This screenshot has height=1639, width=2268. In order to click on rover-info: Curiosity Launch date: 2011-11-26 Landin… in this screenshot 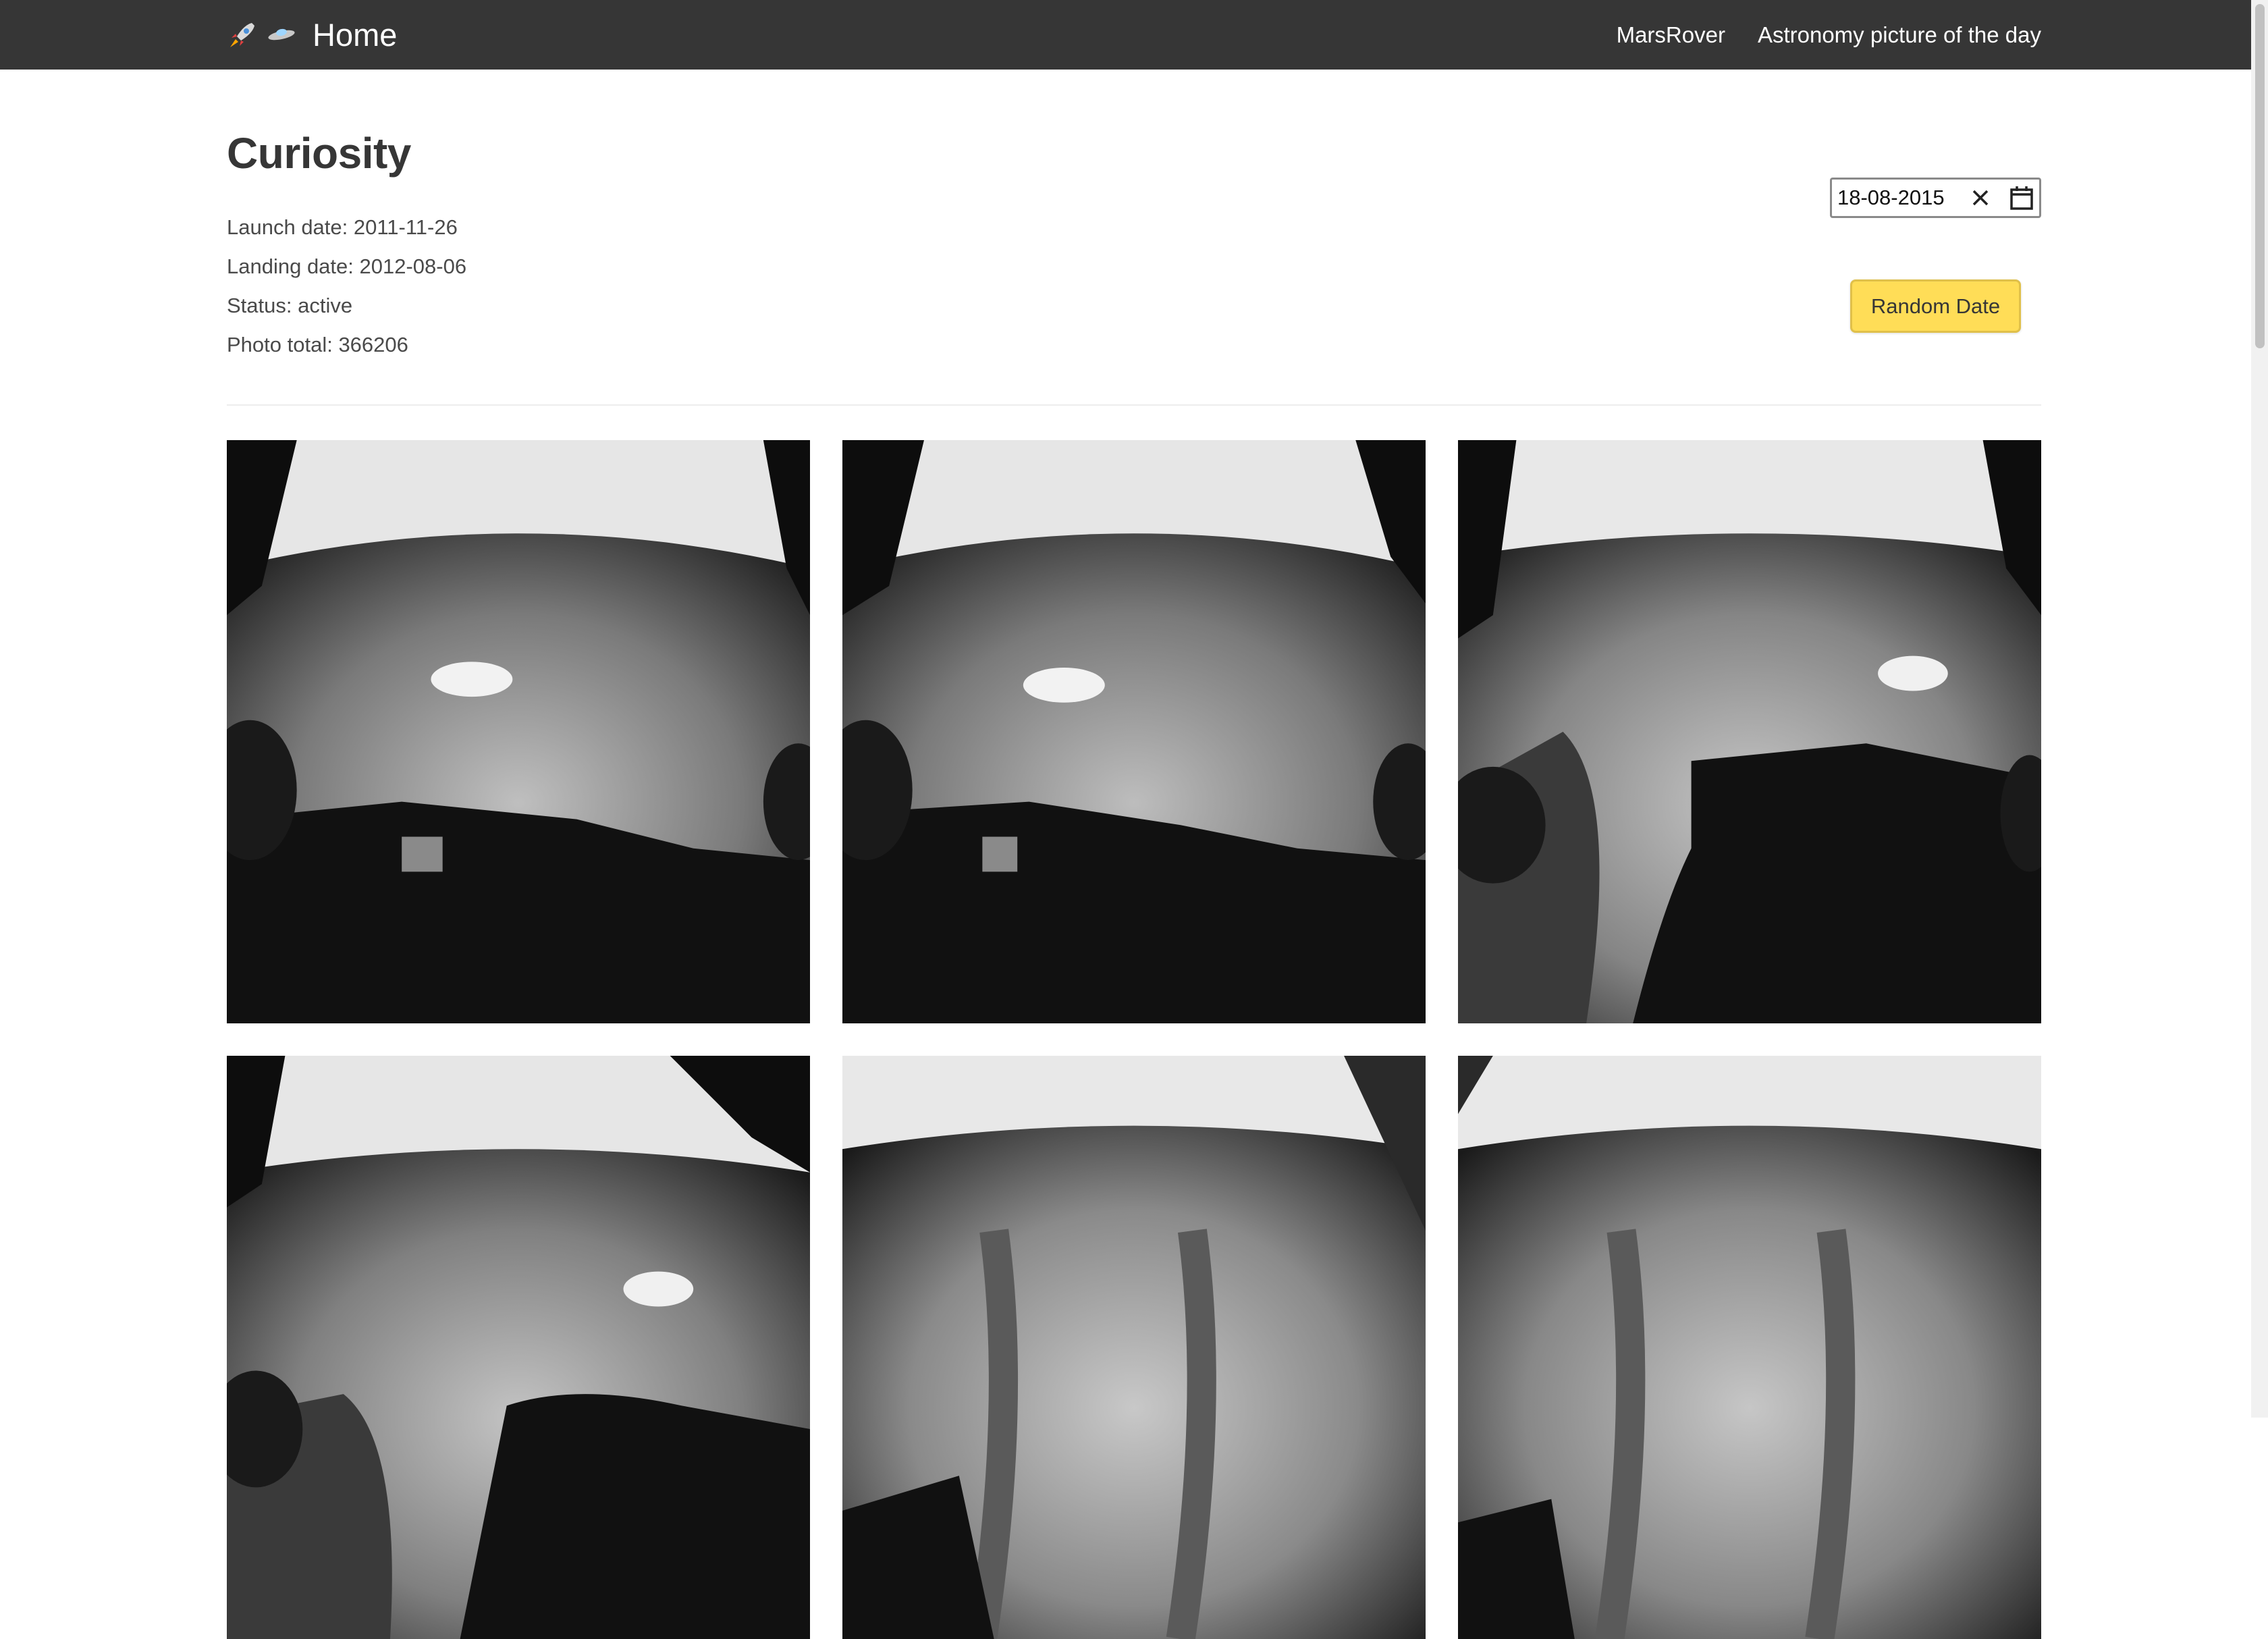, I will do `click(346, 246)`.